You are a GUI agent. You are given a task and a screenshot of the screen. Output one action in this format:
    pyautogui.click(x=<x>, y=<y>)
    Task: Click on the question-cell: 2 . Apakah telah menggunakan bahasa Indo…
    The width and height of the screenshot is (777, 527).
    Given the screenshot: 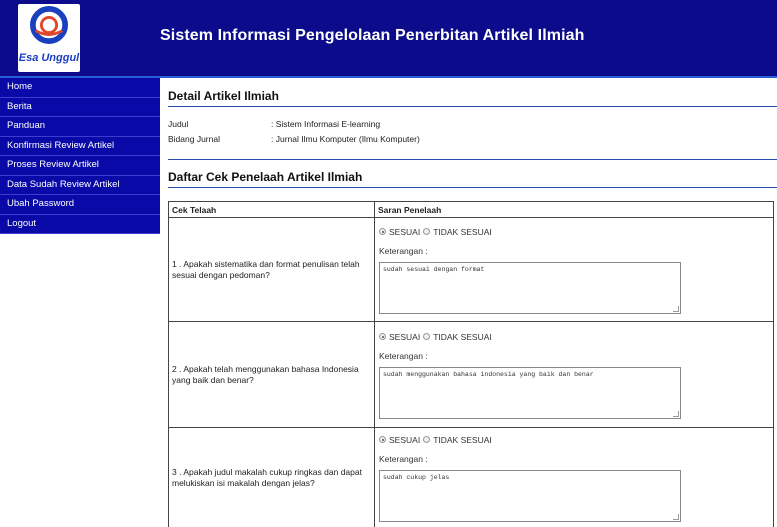 What is the action you would take?
    pyautogui.click(x=271, y=374)
    